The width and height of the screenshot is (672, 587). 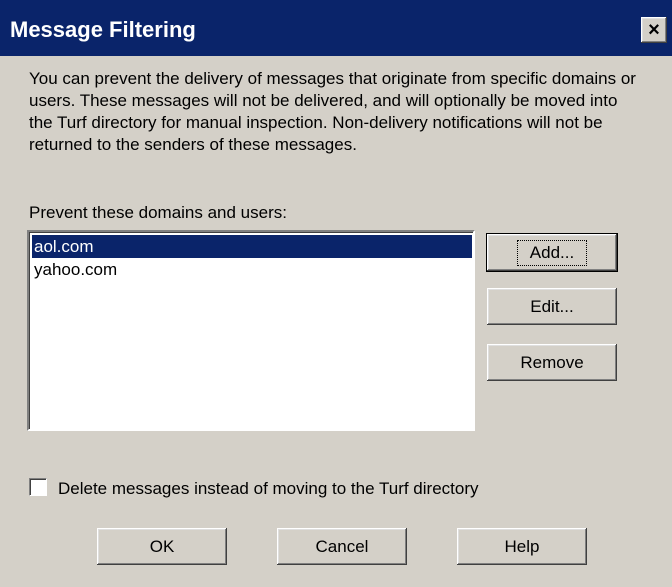 I want to click on close-icon: ×, so click(x=654, y=29).